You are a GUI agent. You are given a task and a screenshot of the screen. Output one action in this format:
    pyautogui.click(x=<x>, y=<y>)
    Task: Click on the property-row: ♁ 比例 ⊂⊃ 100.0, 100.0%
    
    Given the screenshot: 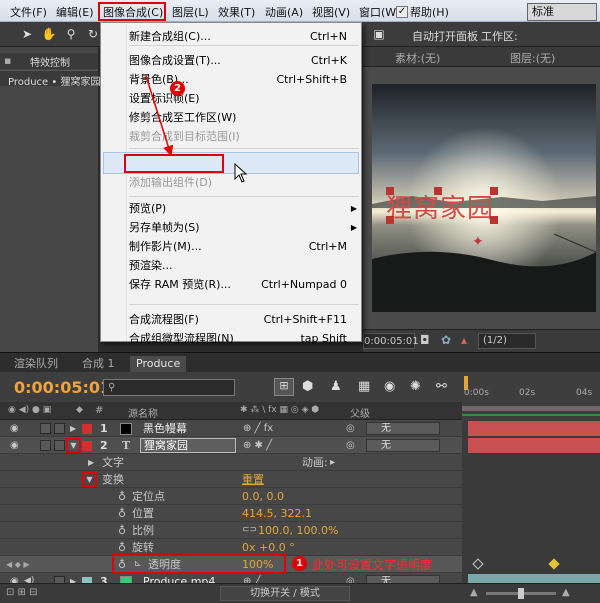 What is the action you would take?
    pyautogui.click(x=231, y=530)
    